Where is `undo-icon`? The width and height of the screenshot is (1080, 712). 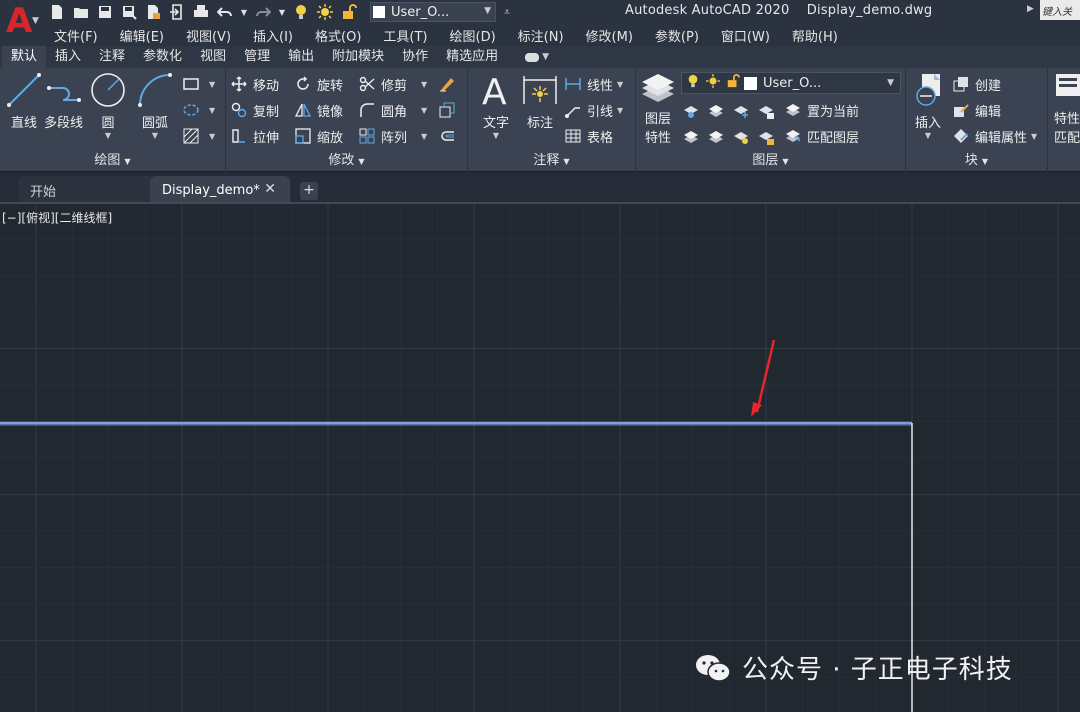
undo-icon is located at coordinates (225, 12).